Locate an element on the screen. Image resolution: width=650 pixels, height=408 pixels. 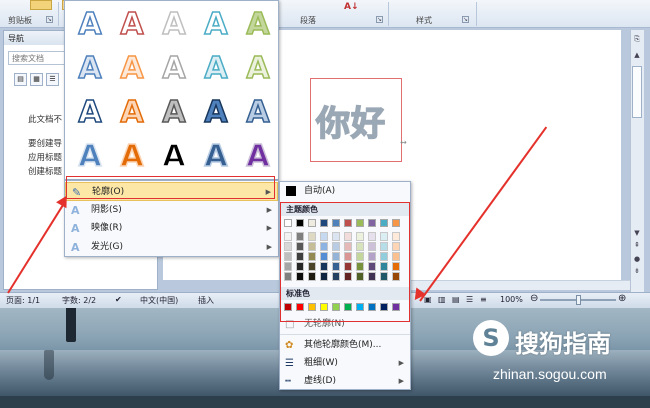
shore is located at coordinates (325, 402).